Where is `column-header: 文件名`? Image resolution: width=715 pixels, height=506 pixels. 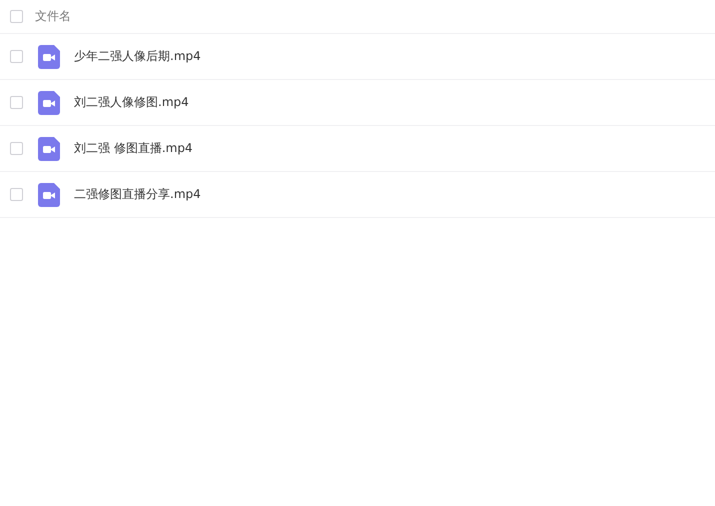
column-header: 文件名 is located at coordinates (53, 16).